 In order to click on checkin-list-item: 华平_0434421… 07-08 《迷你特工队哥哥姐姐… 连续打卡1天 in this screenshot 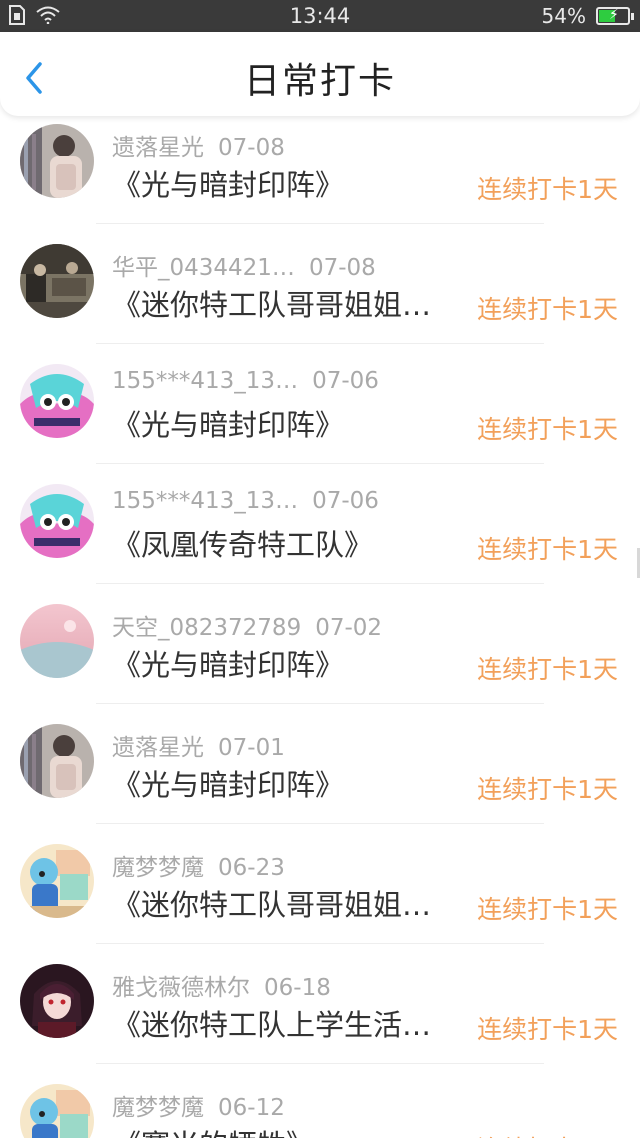, I will do `click(320, 284)`.